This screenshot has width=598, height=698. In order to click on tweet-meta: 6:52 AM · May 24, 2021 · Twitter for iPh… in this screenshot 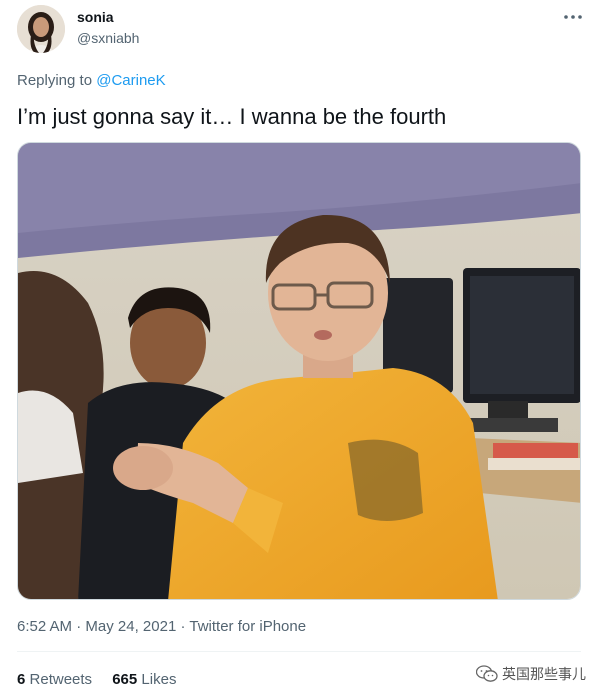, I will do `click(161, 626)`.